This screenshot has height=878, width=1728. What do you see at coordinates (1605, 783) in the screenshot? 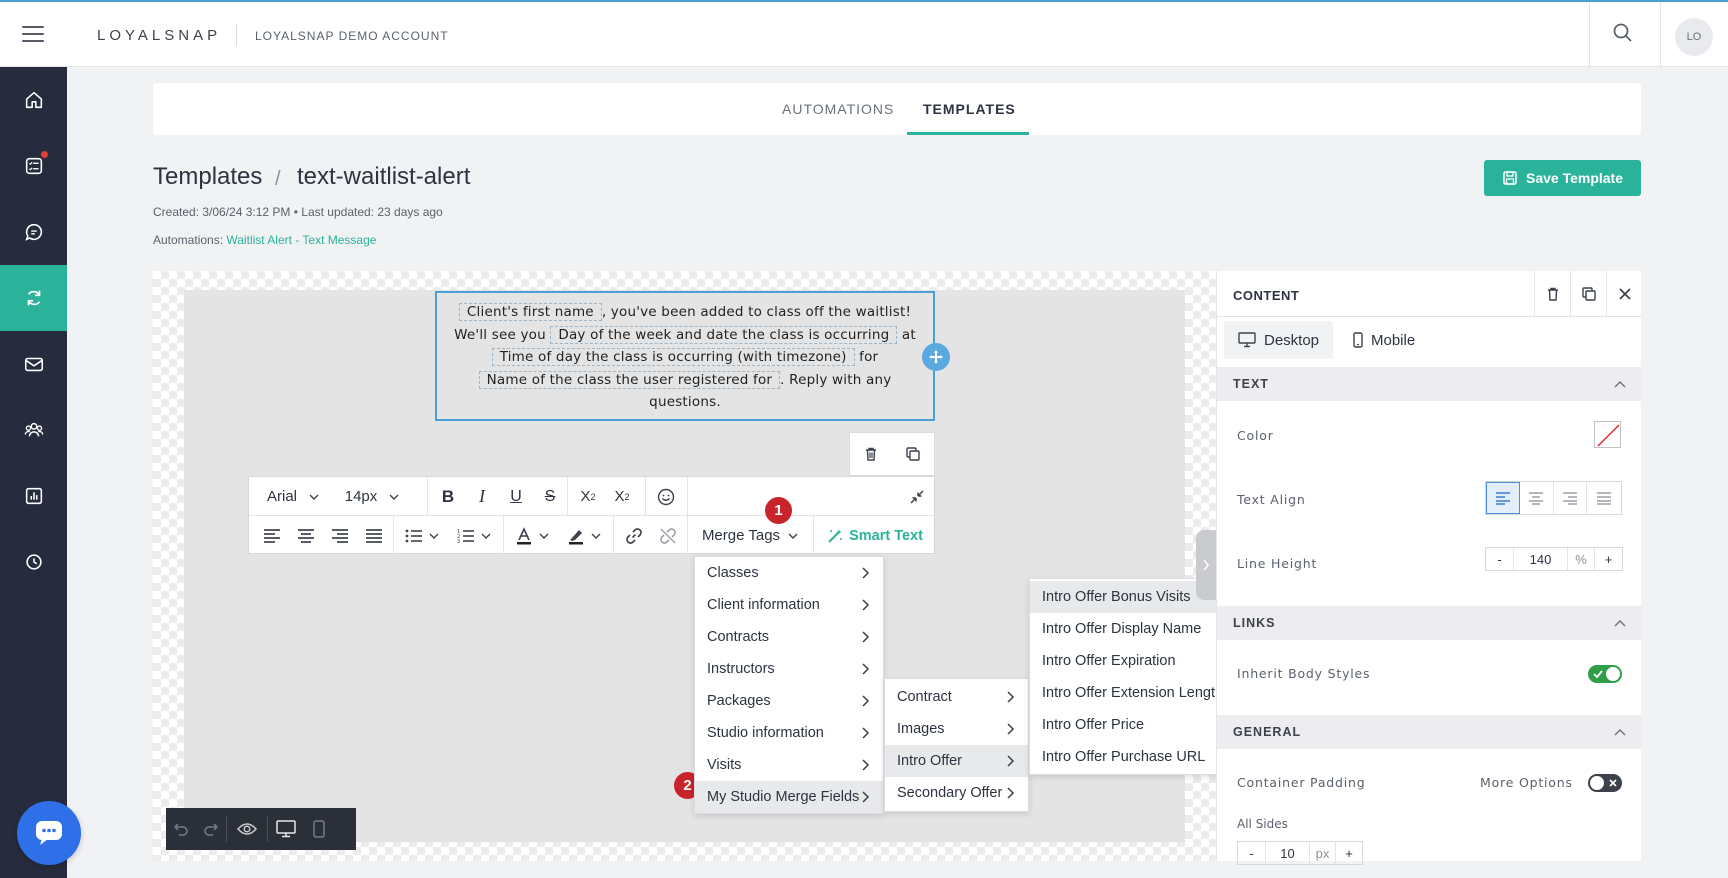
I see `more-options-toggle` at bounding box center [1605, 783].